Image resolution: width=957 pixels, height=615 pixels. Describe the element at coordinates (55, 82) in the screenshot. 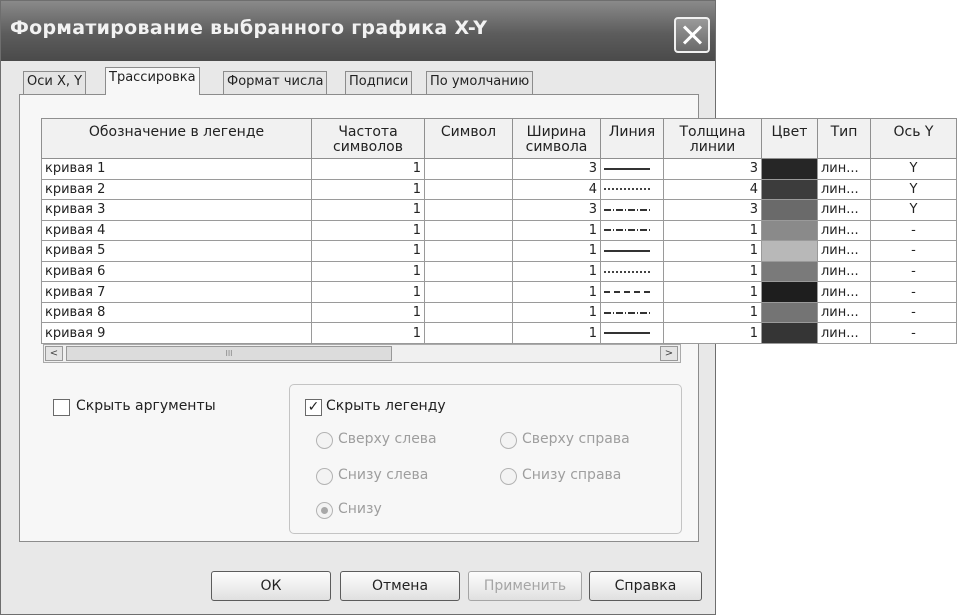

I see `tab-axes-xy: Оси X, Y` at that location.